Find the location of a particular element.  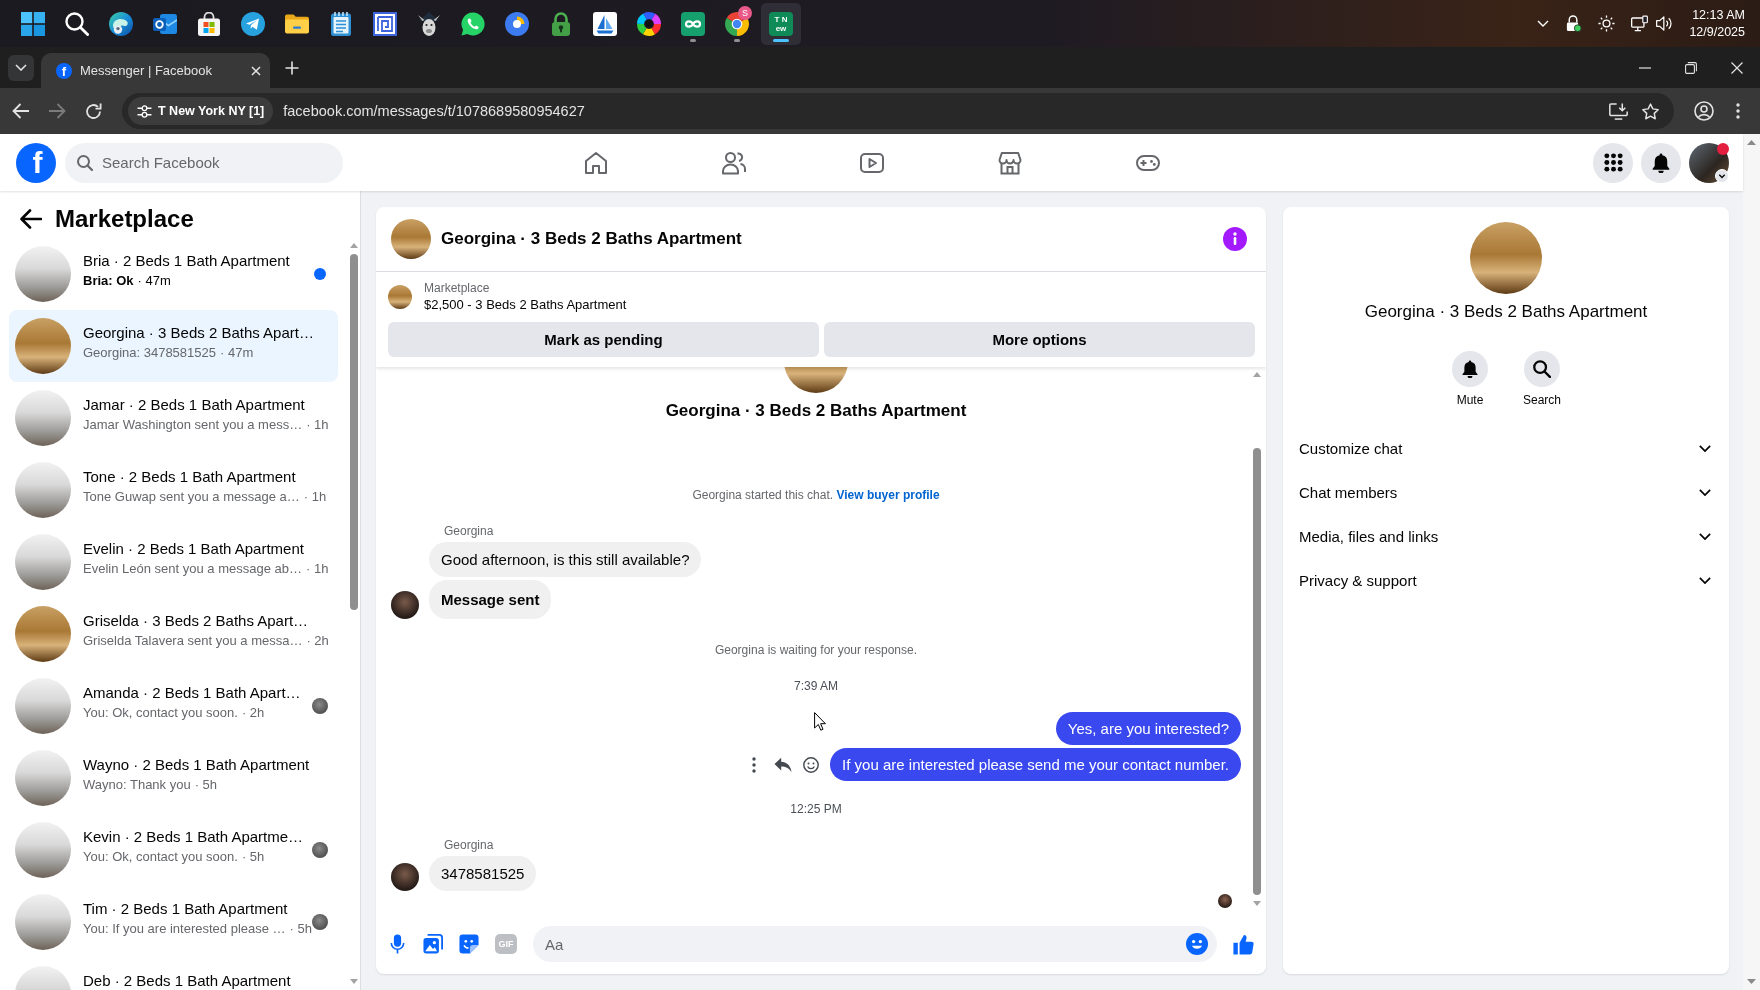

back-arrow-icon is located at coordinates (31, 218).